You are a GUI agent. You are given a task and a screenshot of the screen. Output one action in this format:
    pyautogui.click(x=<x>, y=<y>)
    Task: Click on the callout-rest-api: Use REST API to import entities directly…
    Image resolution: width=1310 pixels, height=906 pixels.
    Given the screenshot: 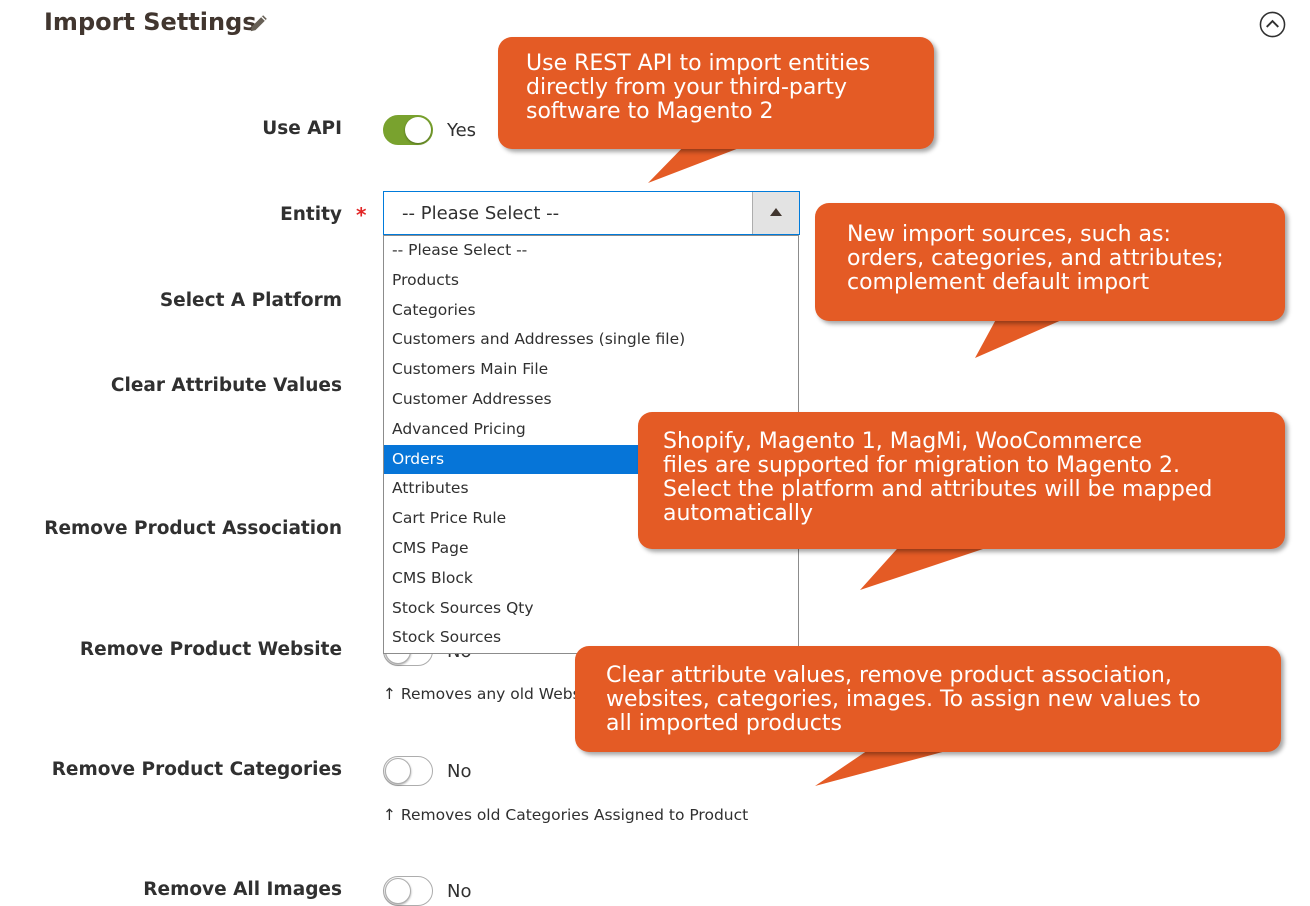 What is the action you would take?
    pyautogui.click(x=716, y=93)
    